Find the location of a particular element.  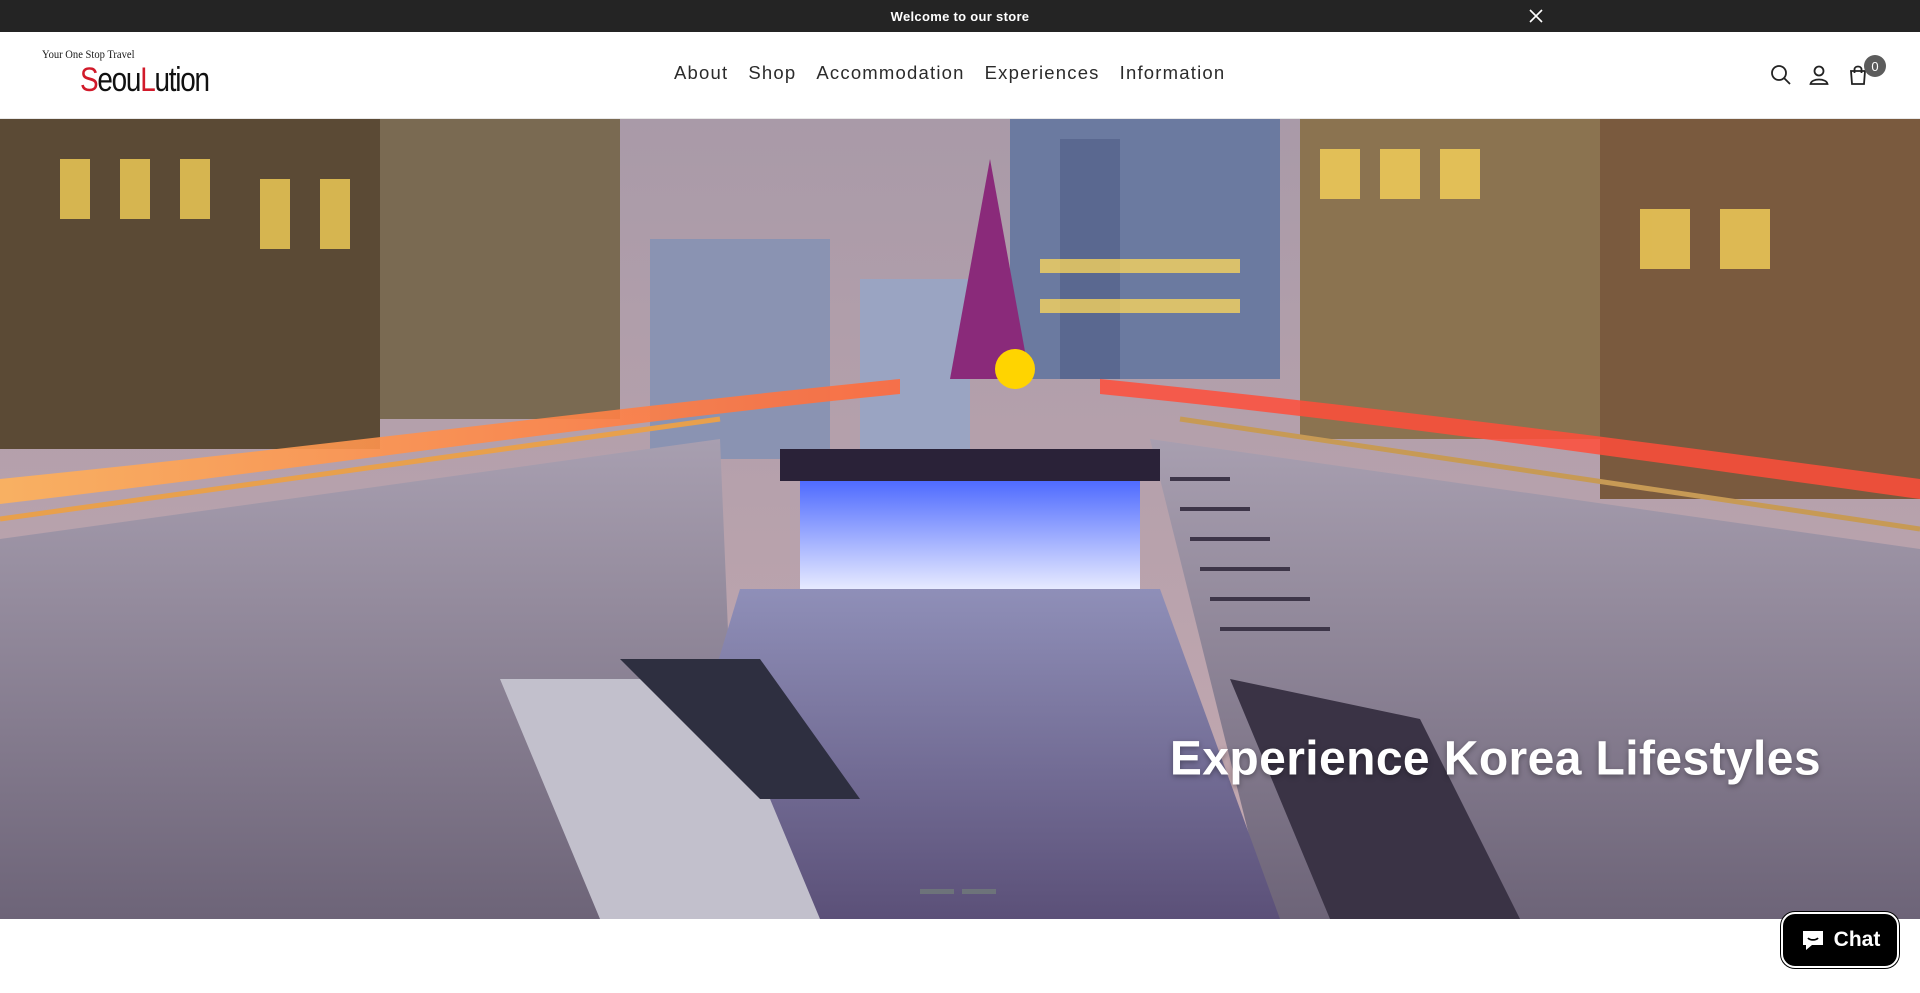

search-button is located at coordinates (1781, 75).